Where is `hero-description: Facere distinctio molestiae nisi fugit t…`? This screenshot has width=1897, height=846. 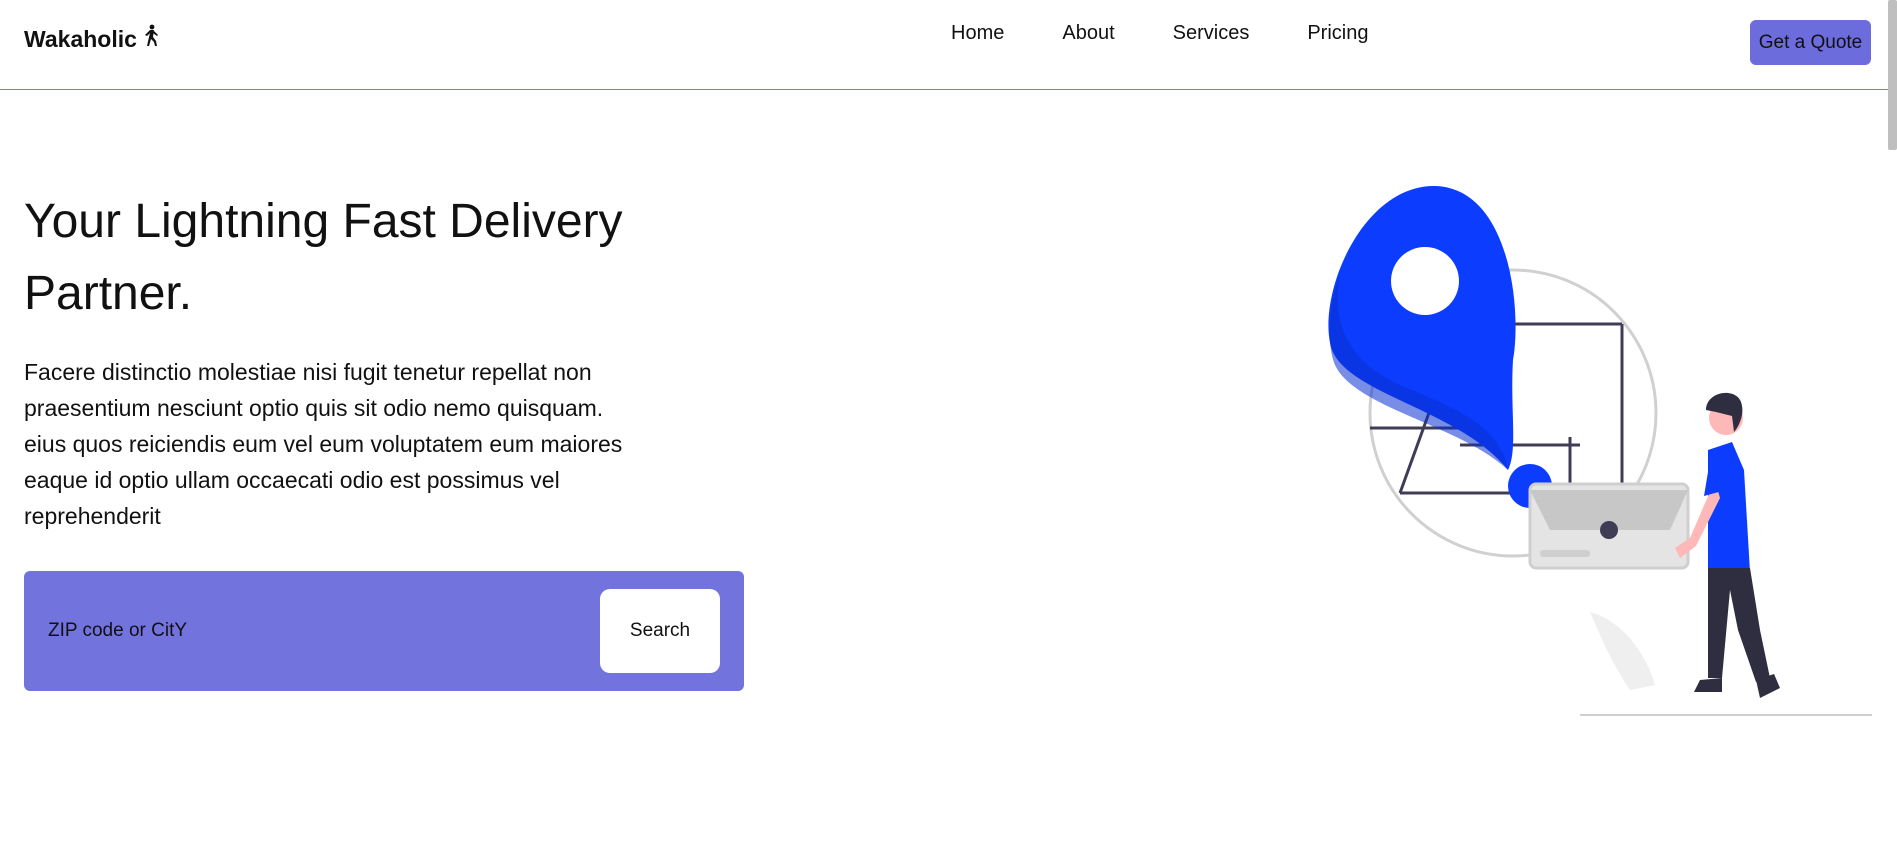
hero-description: Facere distinctio molestiae nisi fugit t… is located at coordinates (323, 444).